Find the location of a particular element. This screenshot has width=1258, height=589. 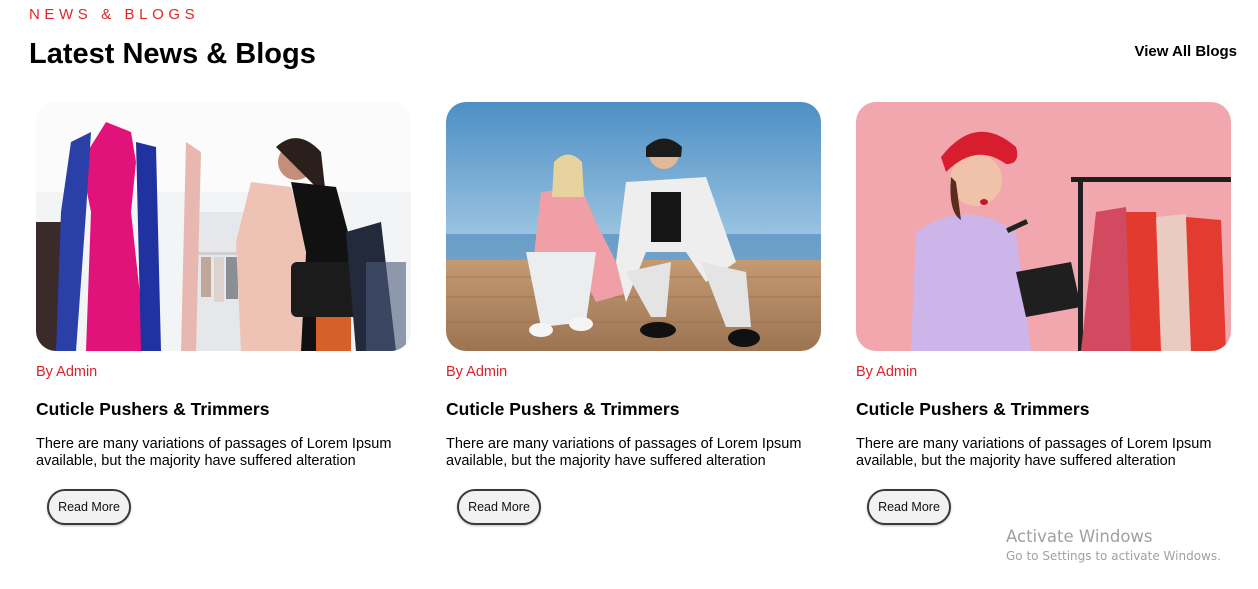

view-all-blogs-link: View All Blogs is located at coordinates (1185, 51).